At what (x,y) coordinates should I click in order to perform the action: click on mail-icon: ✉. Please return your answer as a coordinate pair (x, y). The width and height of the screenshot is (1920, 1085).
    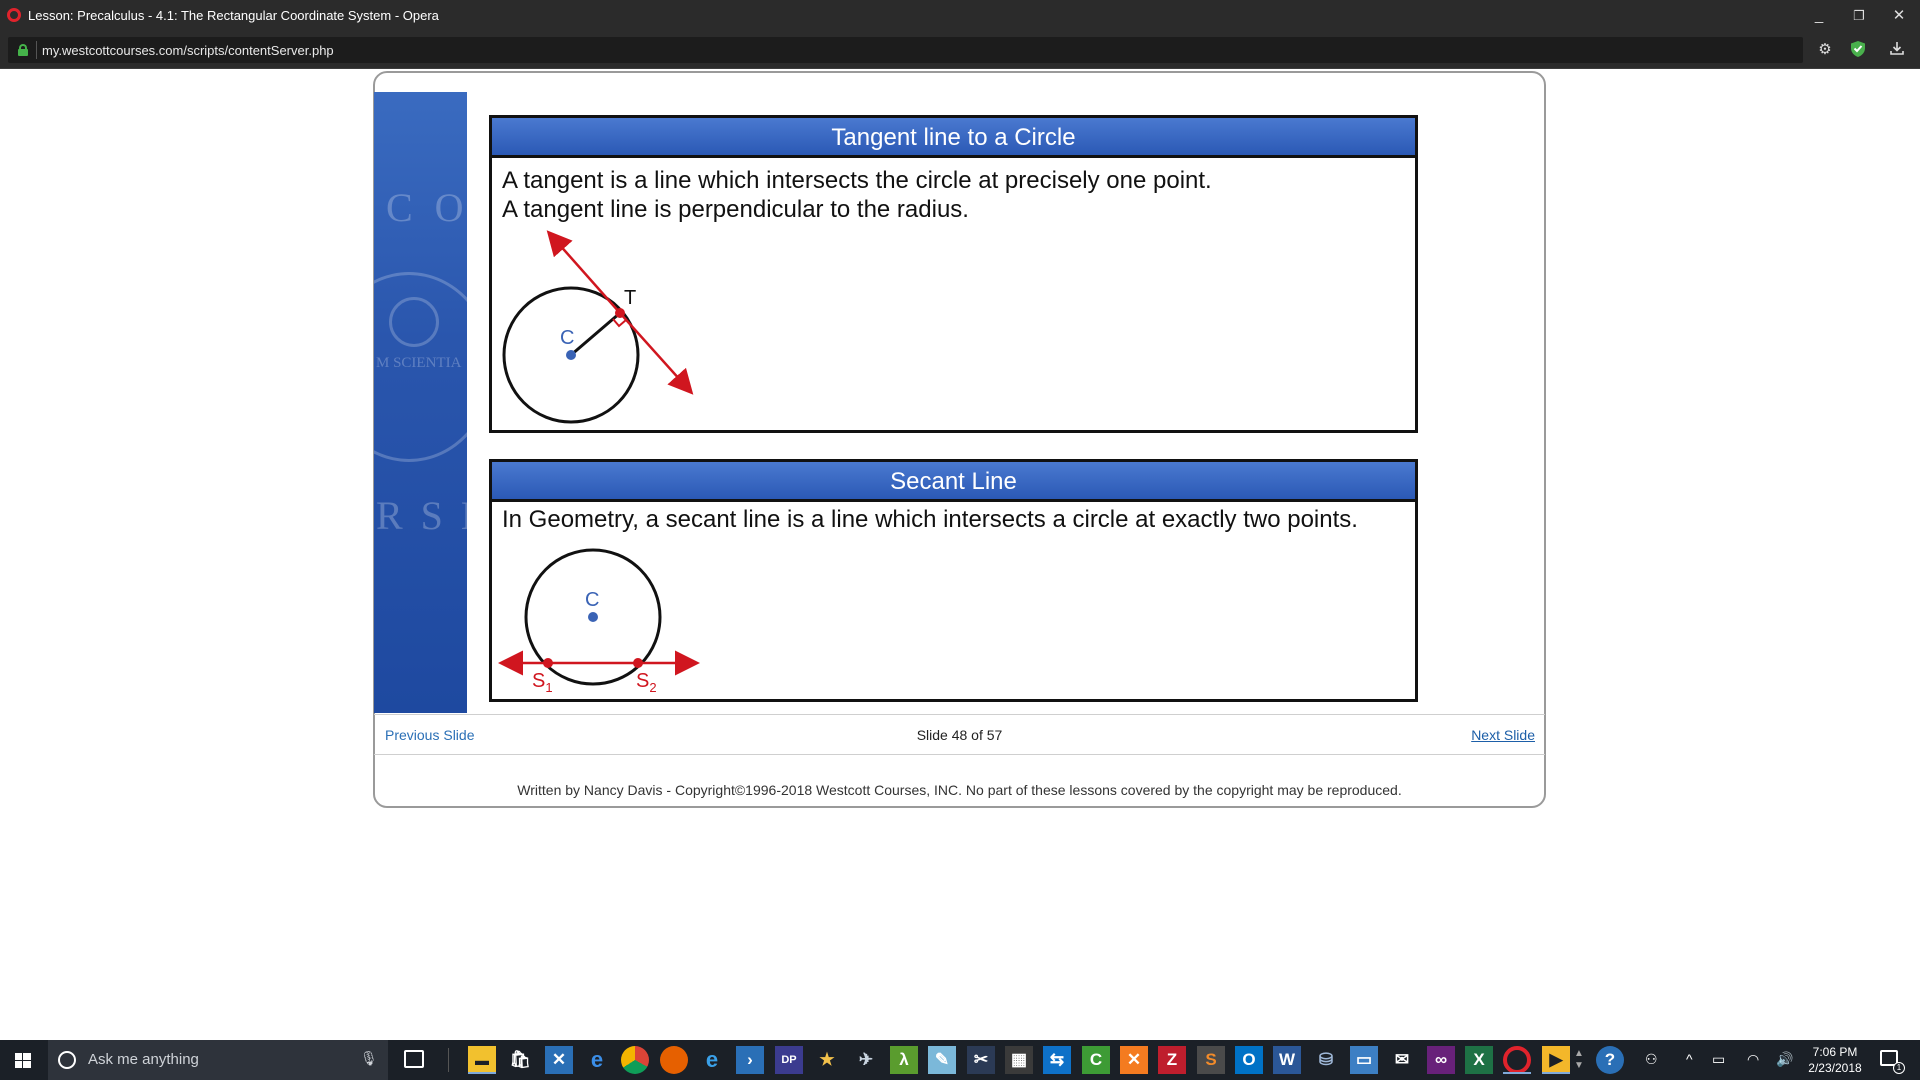
    Looking at the image, I should click on (1402, 1060).